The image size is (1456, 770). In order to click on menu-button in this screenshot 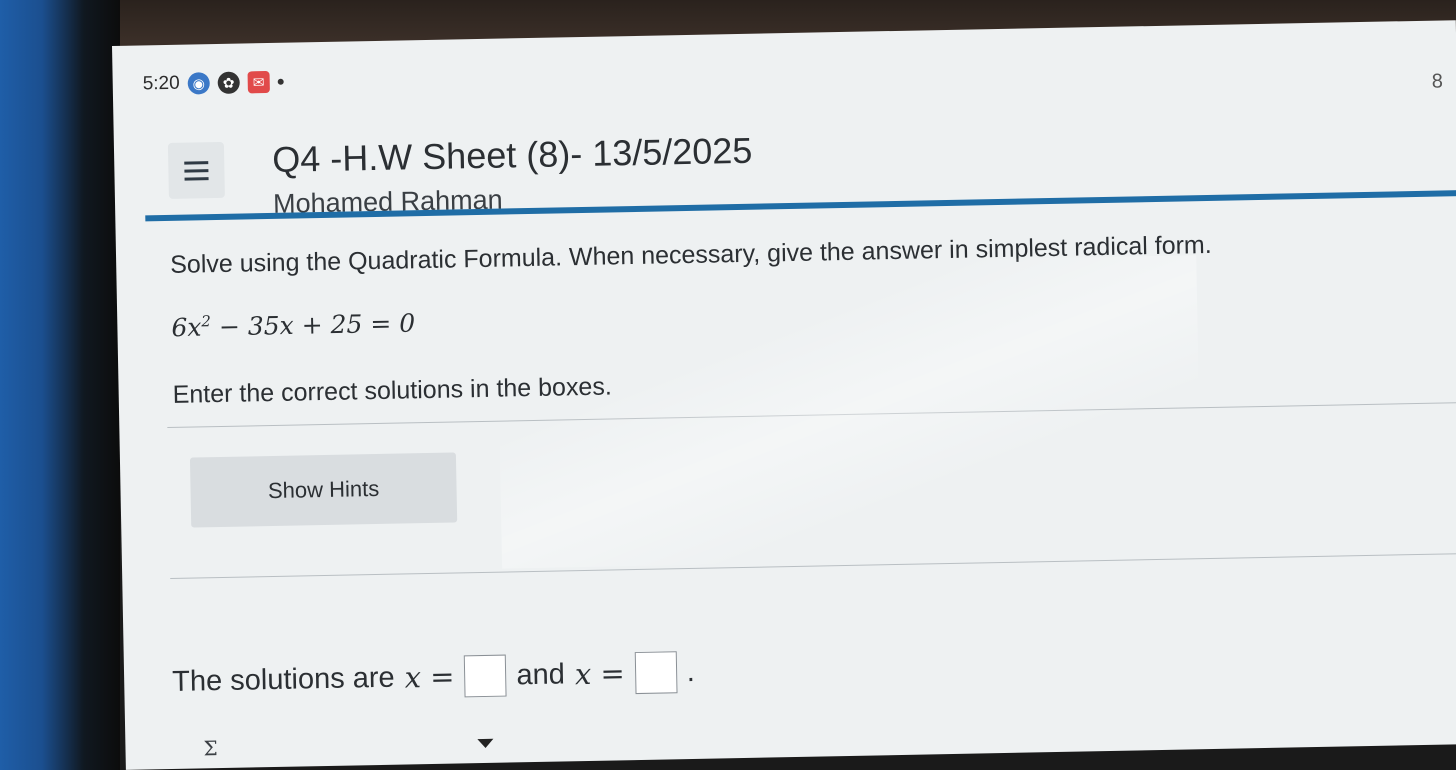, I will do `click(196, 170)`.